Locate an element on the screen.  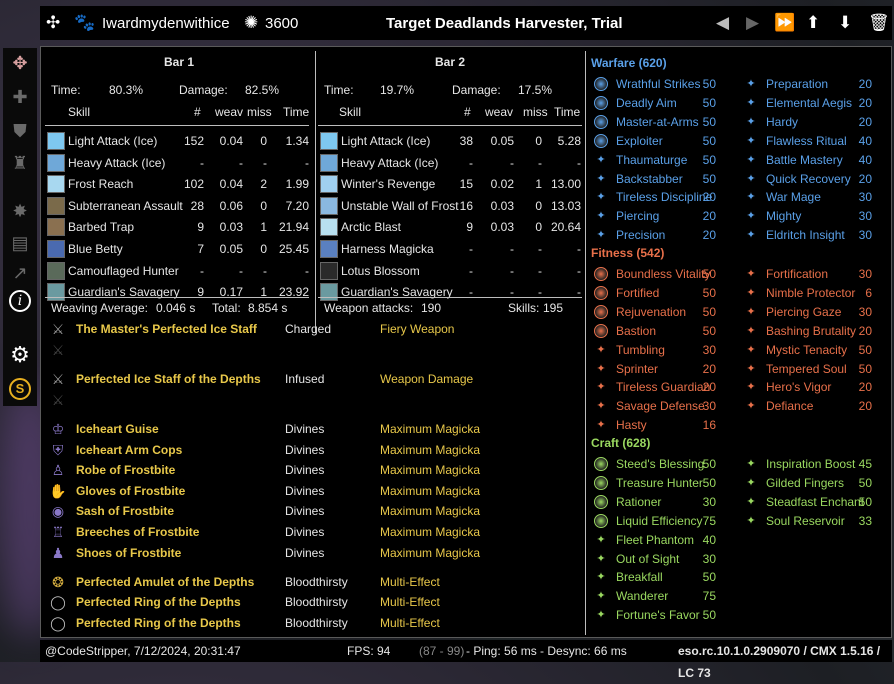
champion-star: ✦ Tempered Soul 50 is located at coordinates (816, 369).